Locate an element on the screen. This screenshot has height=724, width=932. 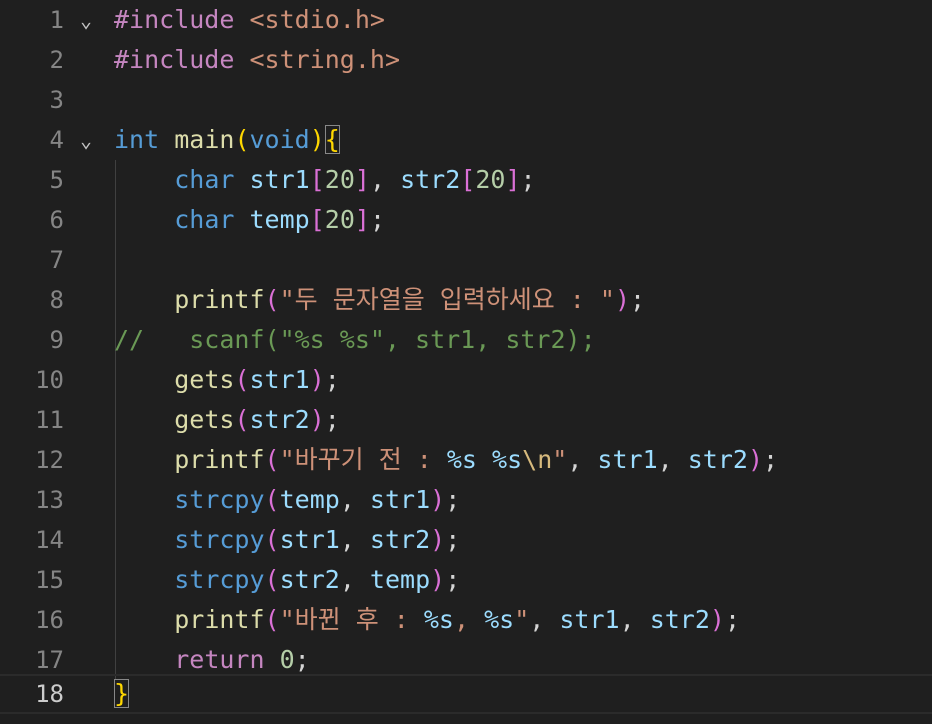
code-line-2: 2 #include <string.h> is located at coordinates (466, 60).